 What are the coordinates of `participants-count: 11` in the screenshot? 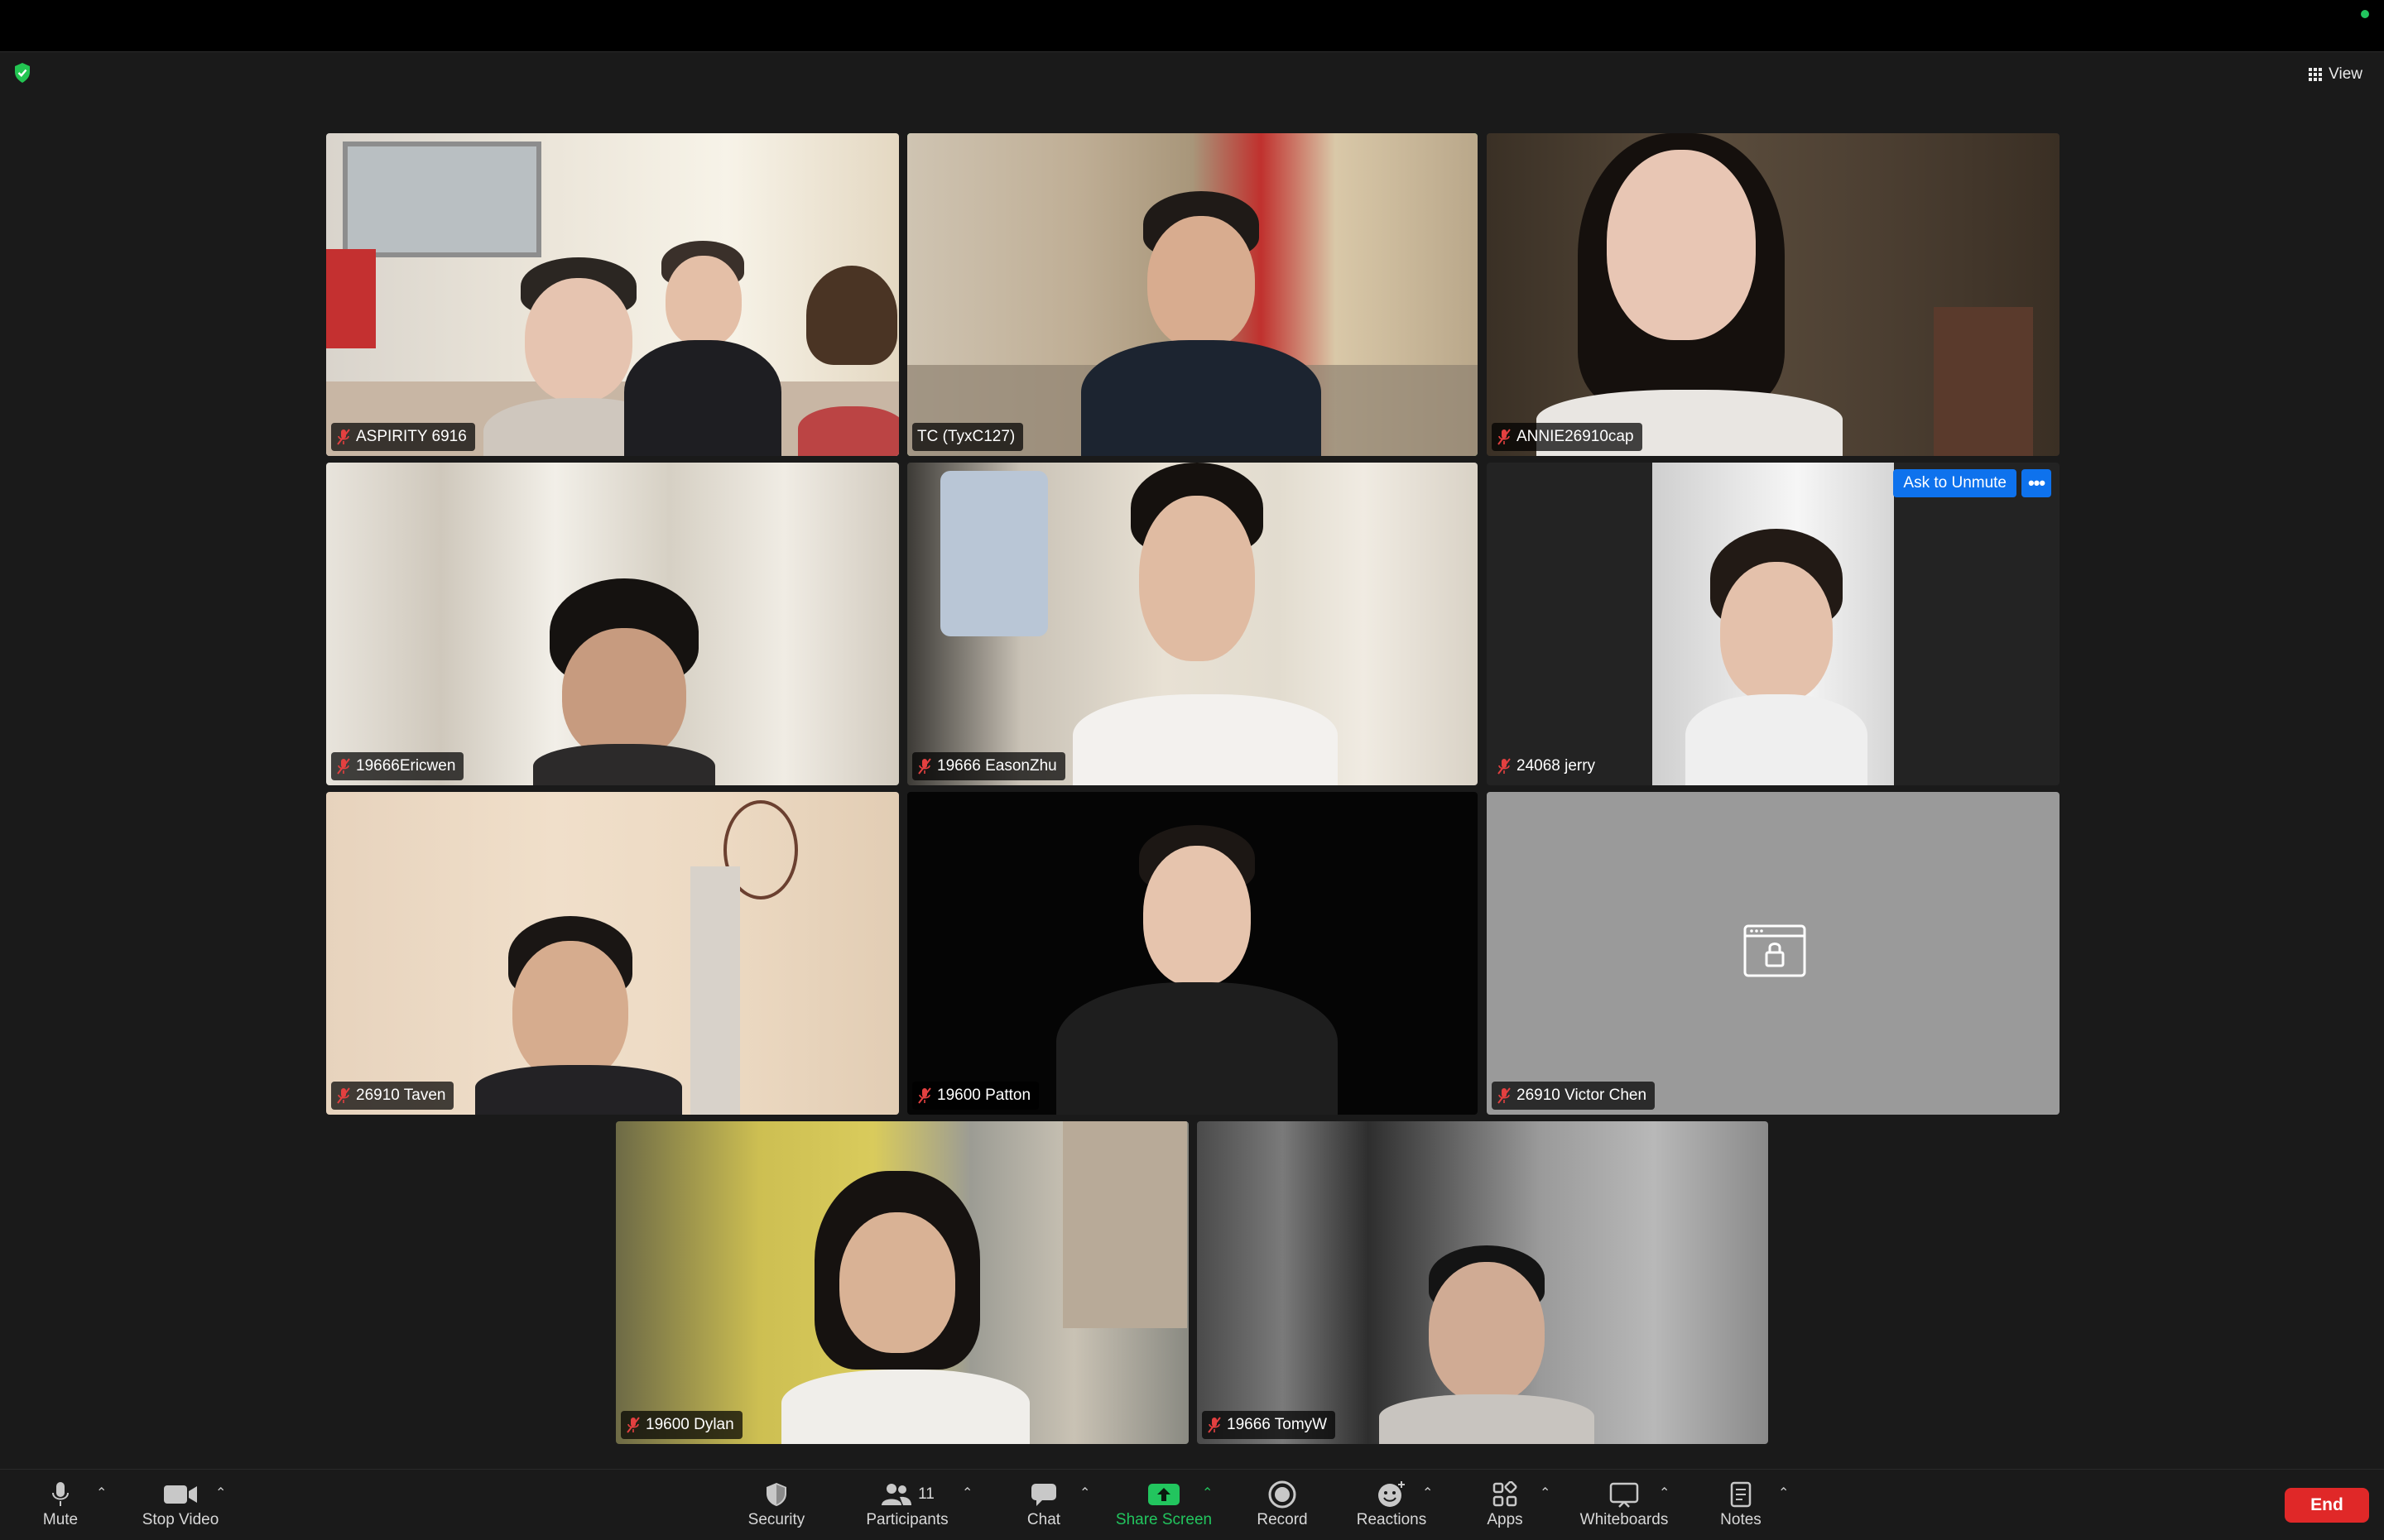 It's located at (926, 1494).